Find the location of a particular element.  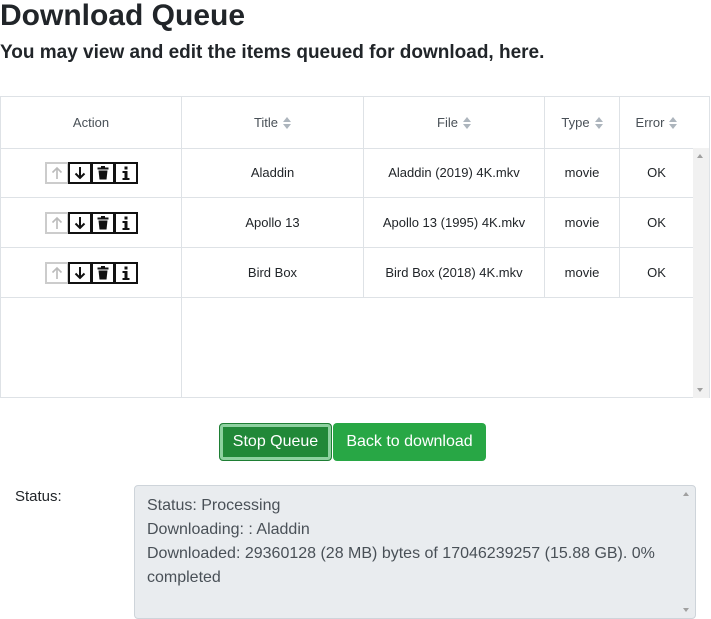

header-action-label: Action is located at coordinates (91, 122).